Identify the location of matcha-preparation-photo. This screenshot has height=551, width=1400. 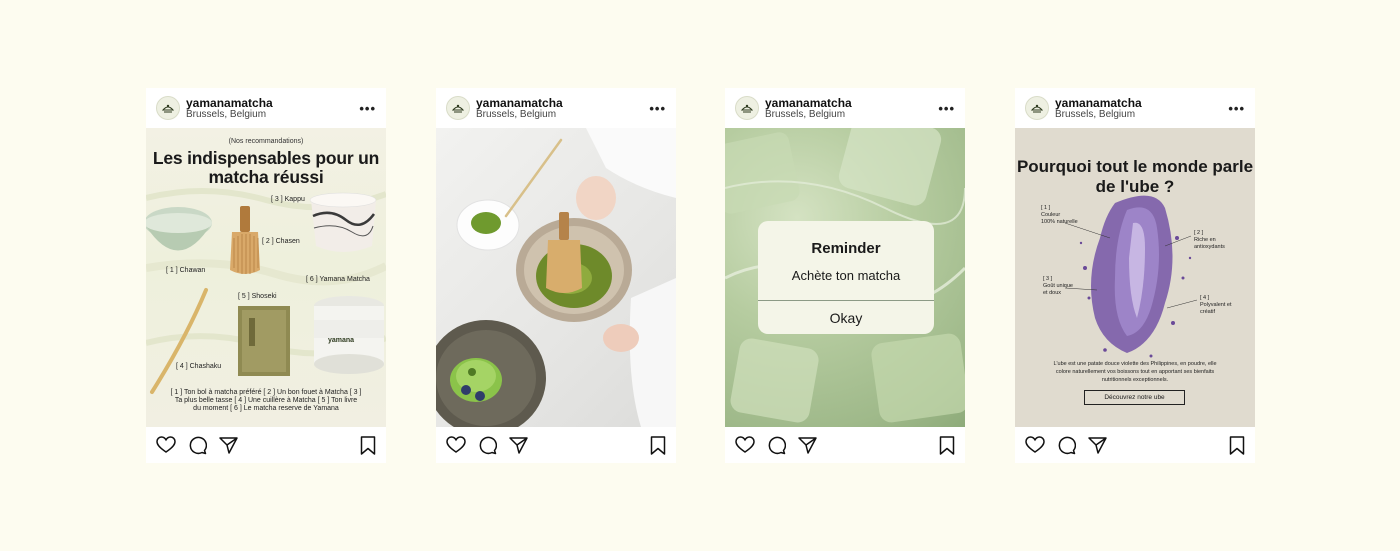
(556, 277).